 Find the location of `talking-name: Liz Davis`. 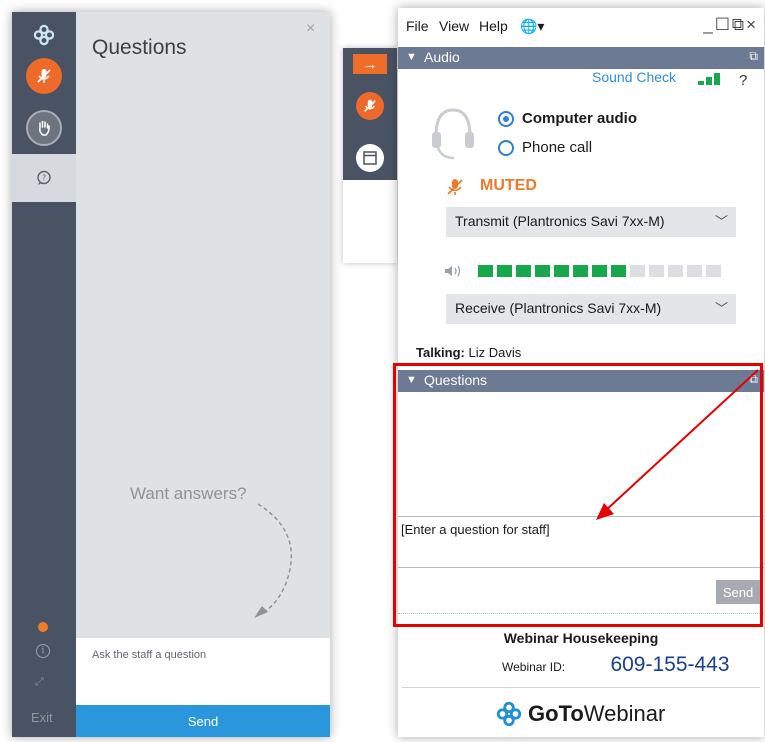

talking-name: Liz Davis is located at coordinates (495, 352).